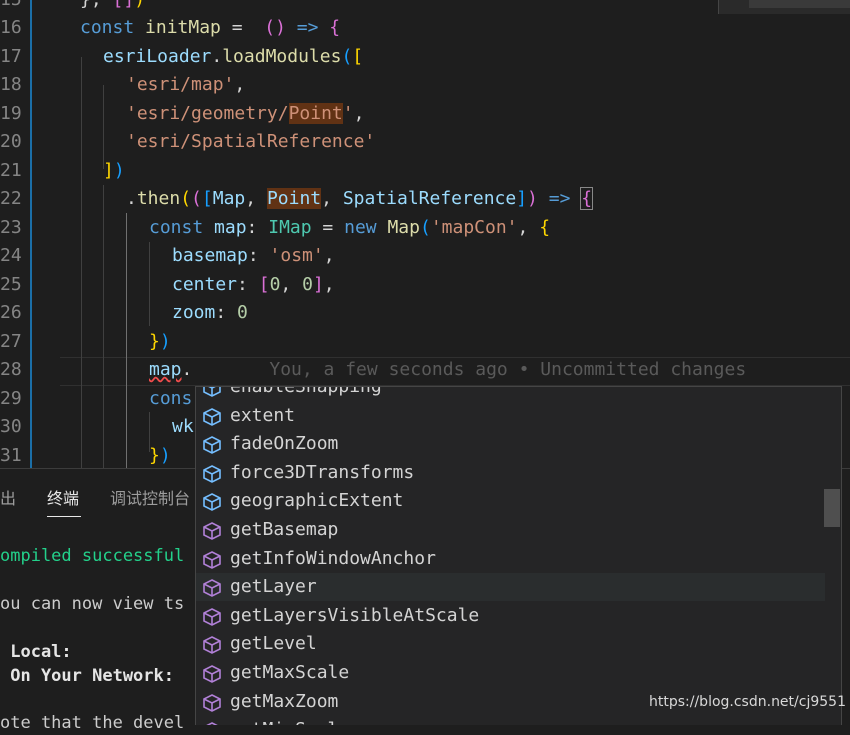  What do you see at coordinates (284, 529) in the screenshot?
I see `suggest-item-label: getBasemap` at bounding box center [284, 529].